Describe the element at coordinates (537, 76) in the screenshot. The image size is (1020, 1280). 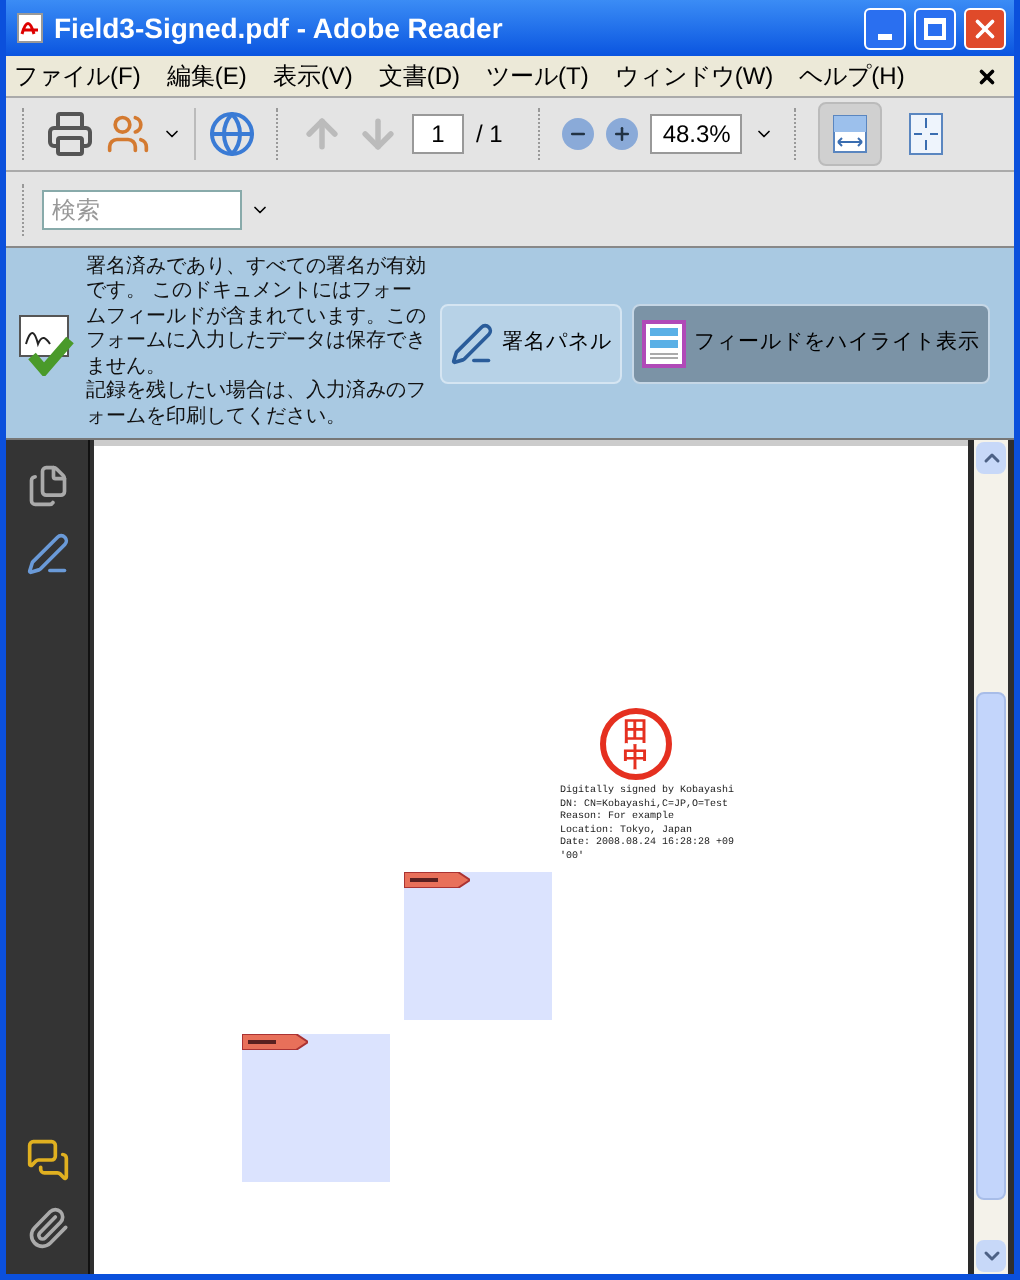
I see `menu-item: ツール(T)` at that location.